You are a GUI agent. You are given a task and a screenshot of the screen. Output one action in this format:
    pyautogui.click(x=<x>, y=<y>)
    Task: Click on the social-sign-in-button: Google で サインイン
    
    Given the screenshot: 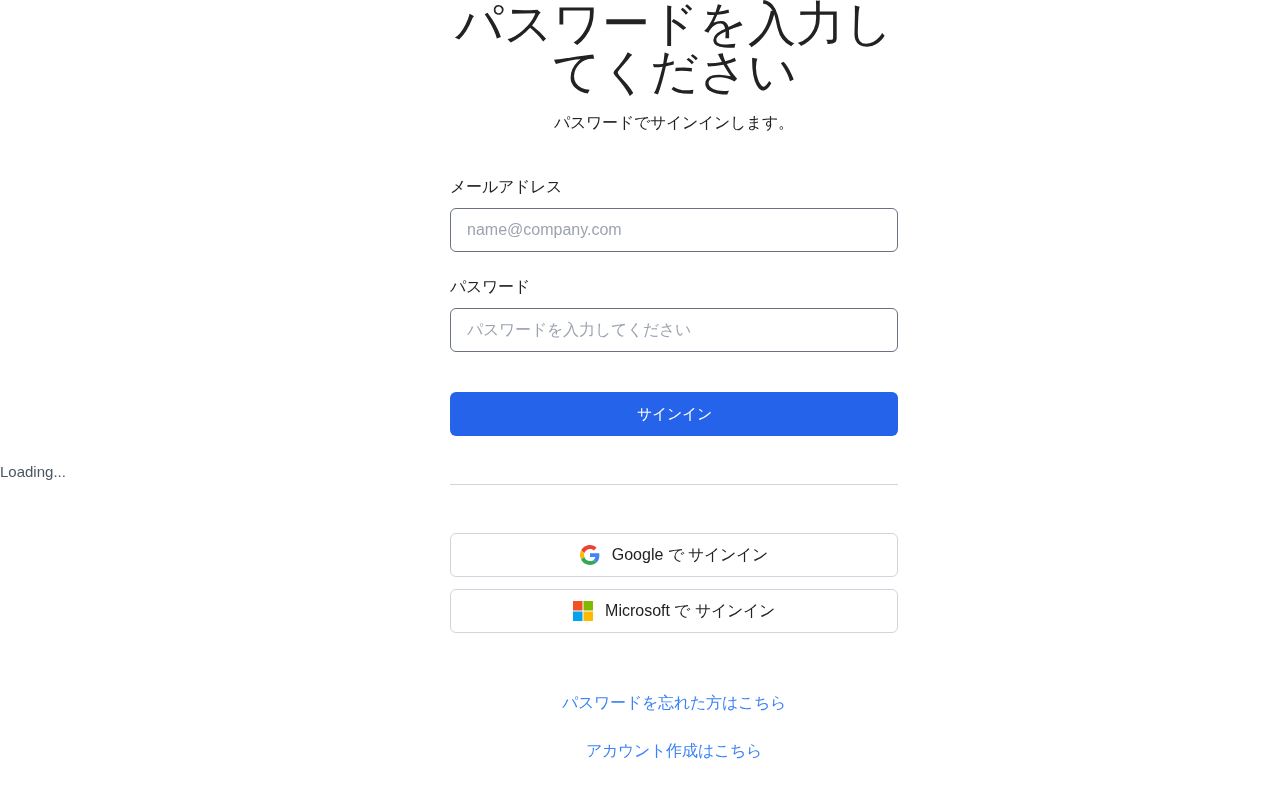 What is the action you would take?
    pyautogui.click(x=674, y=555)
    